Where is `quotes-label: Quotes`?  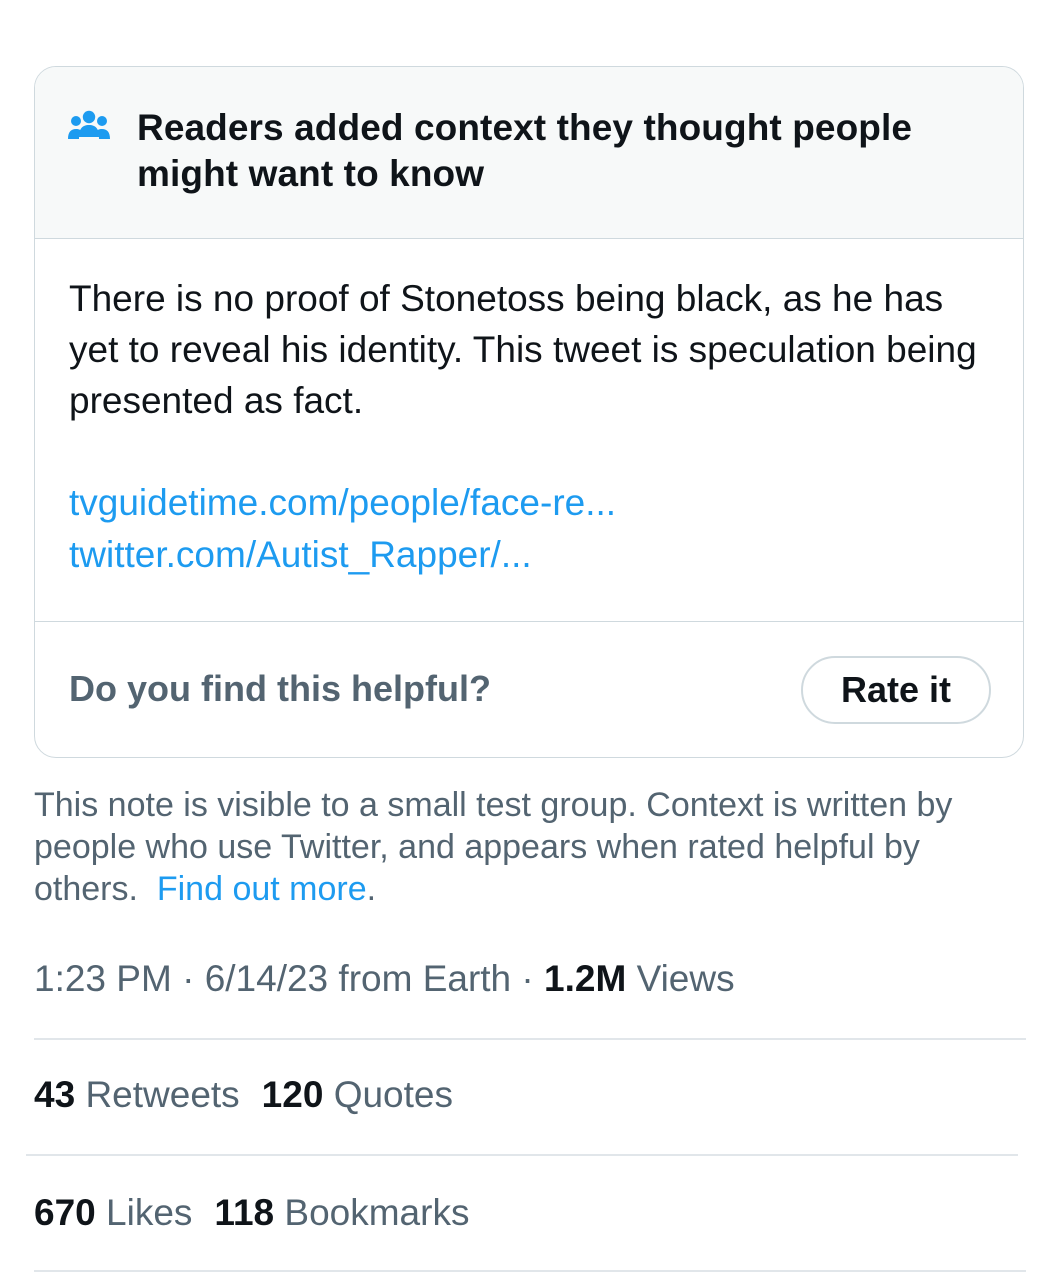 quotes-label: Quotes is located at coordinates (393, 1094).